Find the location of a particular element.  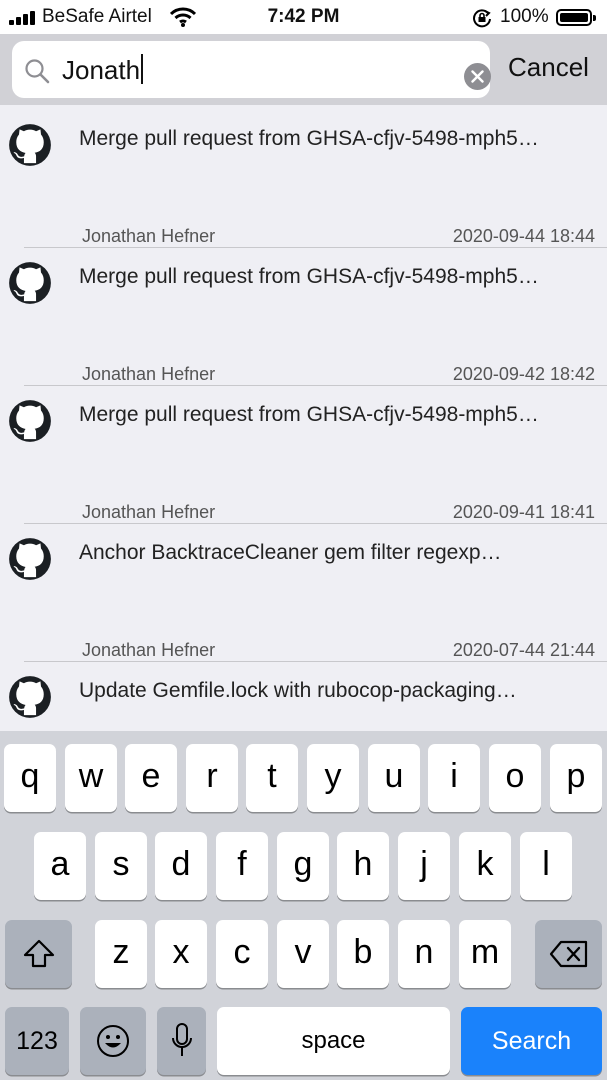

key-s: s is located at coordinates (121, 866).